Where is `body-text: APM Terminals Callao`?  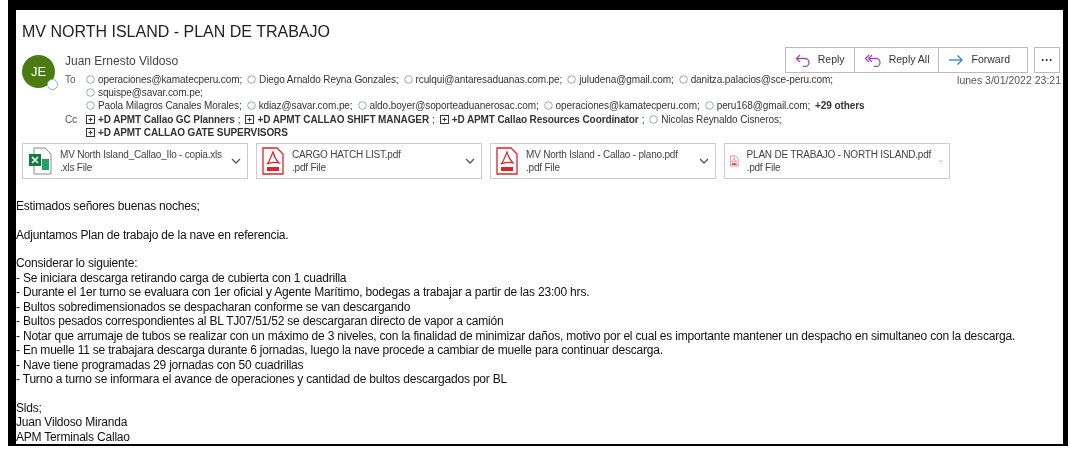 body-text: APM Terminals Callao is located at coordinates (73, 436).